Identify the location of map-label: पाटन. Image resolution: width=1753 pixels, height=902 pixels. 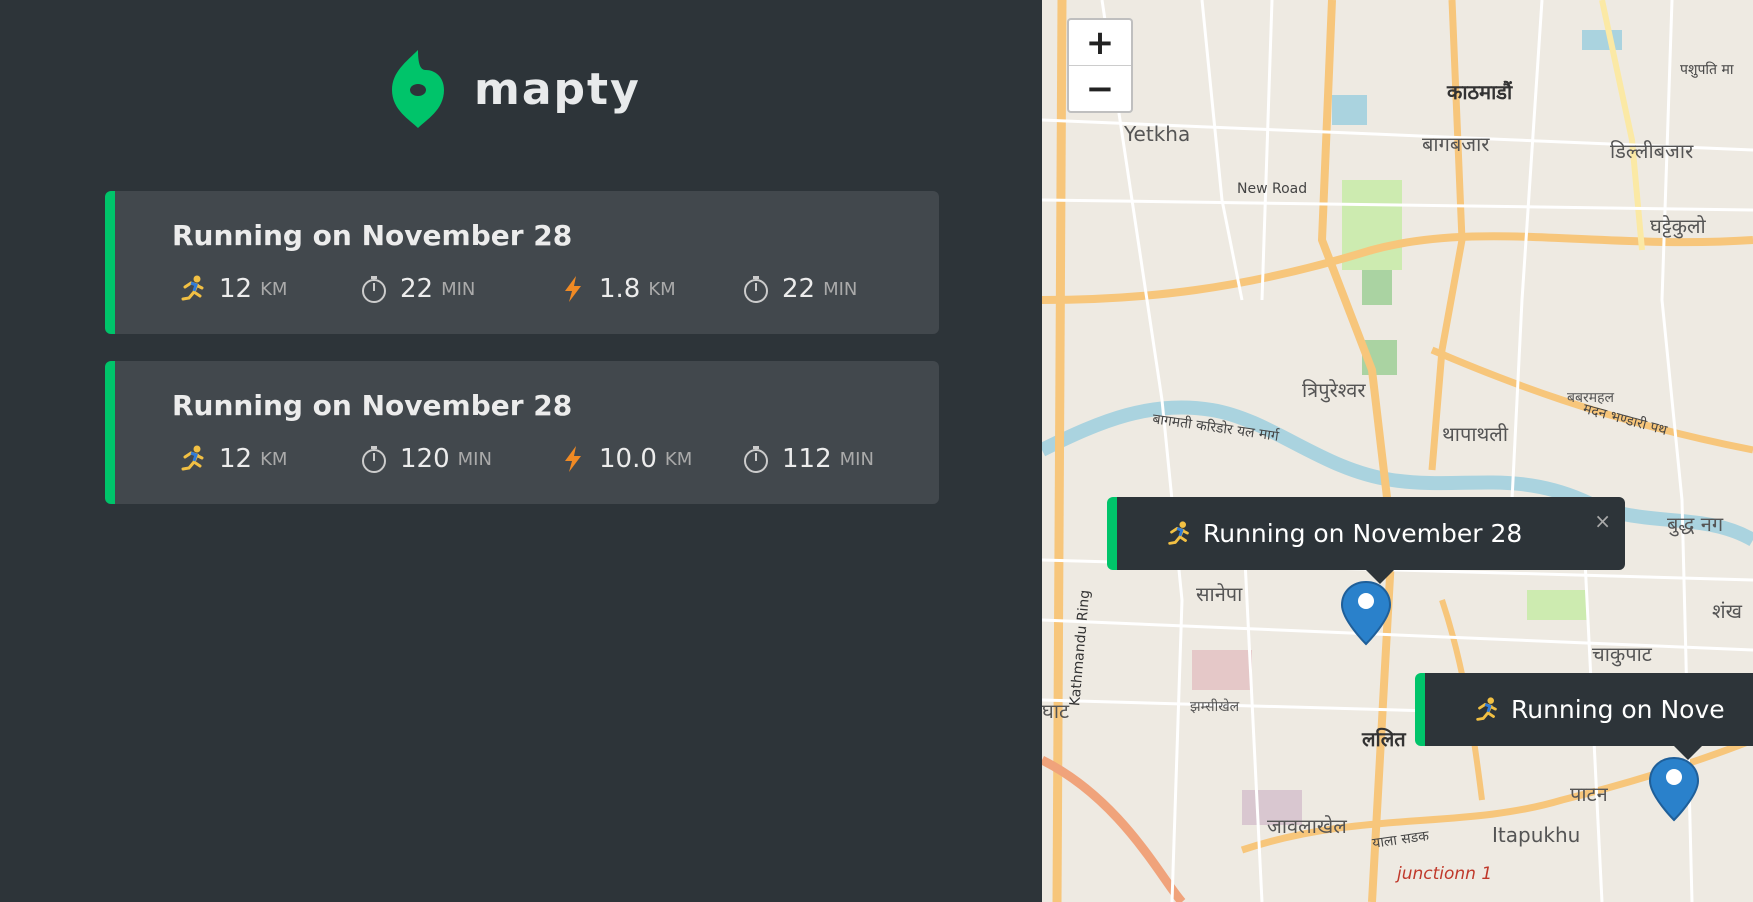
(1589, 794).